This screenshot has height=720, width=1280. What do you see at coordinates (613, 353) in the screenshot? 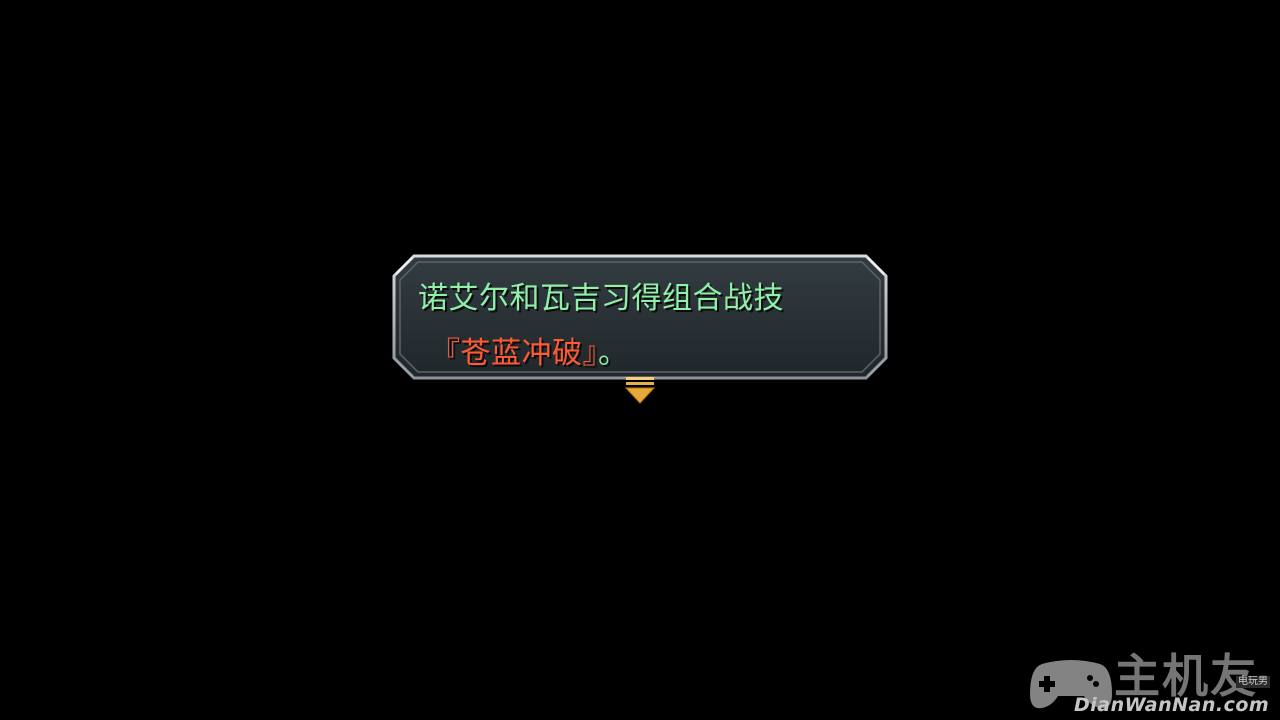
I see `sentence-end: 。` at bounding box center [613, 353].